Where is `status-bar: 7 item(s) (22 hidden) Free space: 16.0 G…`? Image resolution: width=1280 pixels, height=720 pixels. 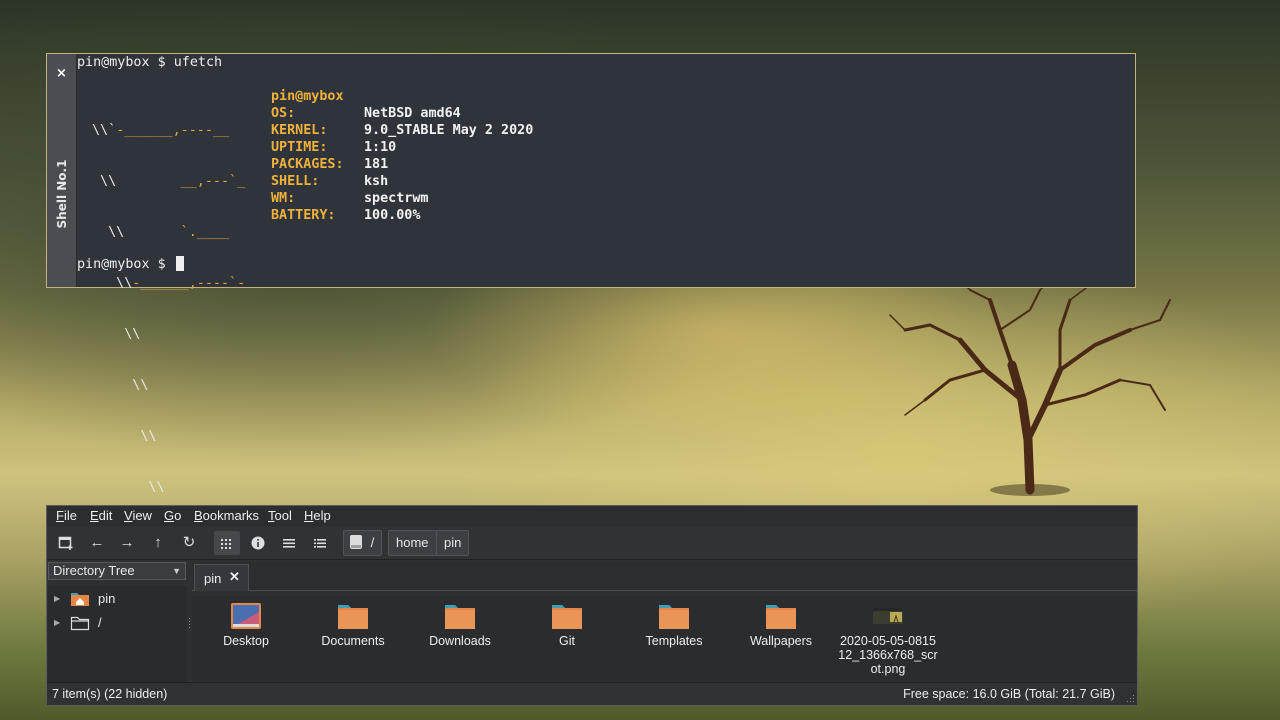
status-bar: 7 item(s) (22 hidden) Free space: 16.0 G… is located at coordinates (592, 693).